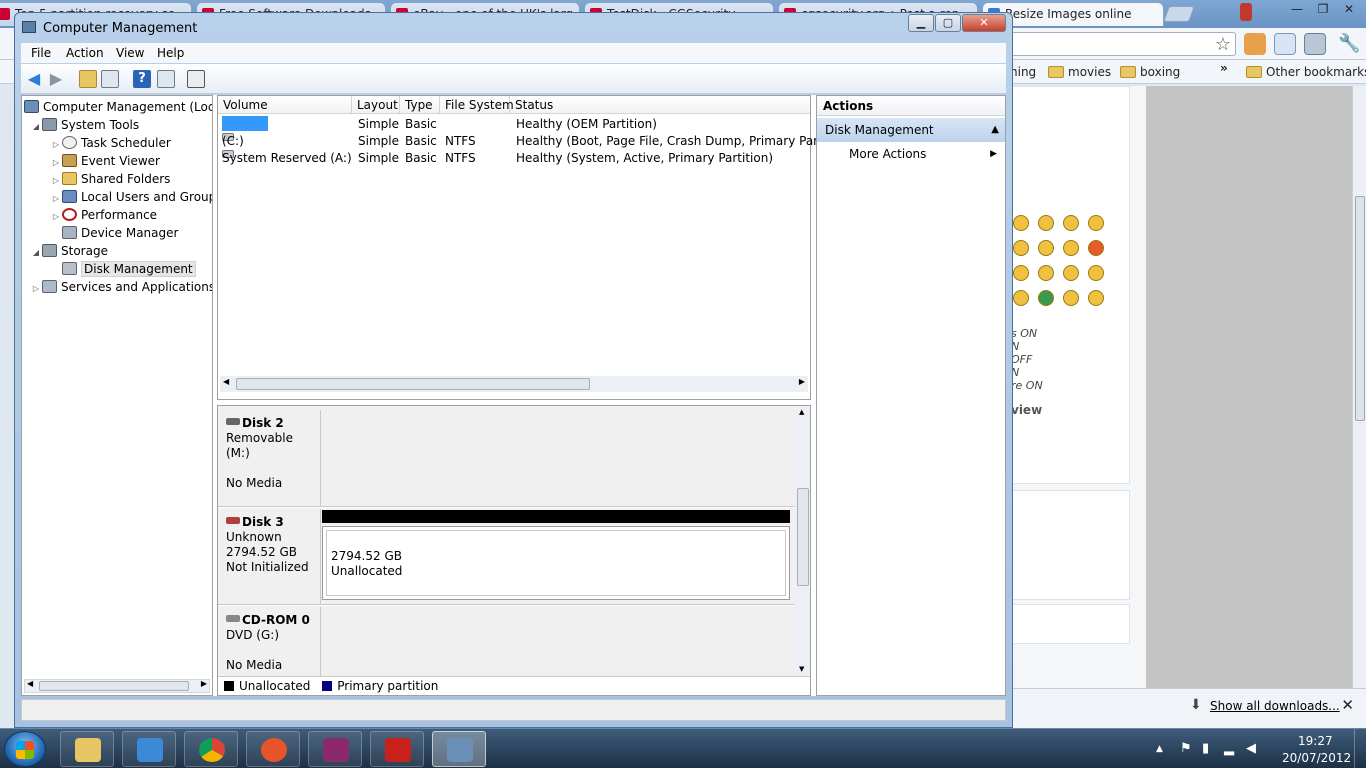  Describe the element at coordinates (129, 269) in the screenshot. I see `tree-item-disk-management: Disk Management` at that location.